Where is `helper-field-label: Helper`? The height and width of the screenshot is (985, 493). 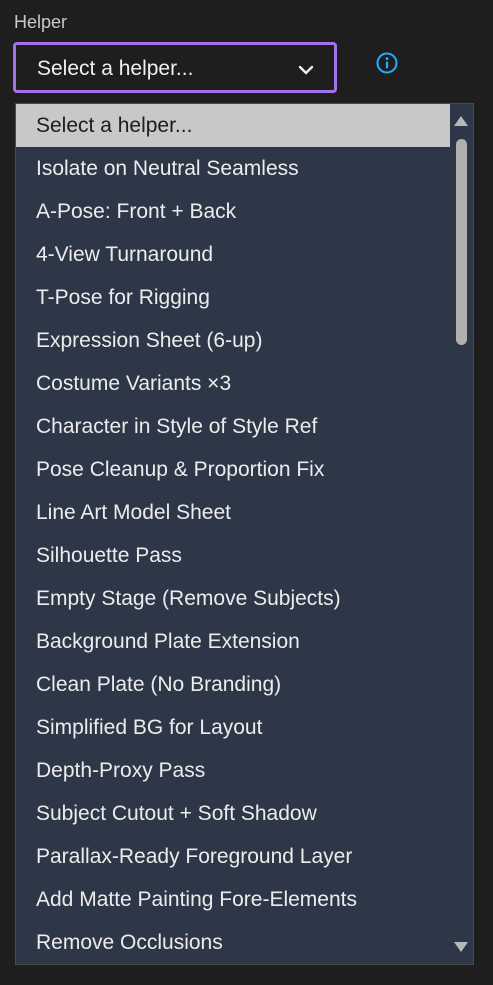 helper-field-label: Helper is located at coordinates (41, 22).